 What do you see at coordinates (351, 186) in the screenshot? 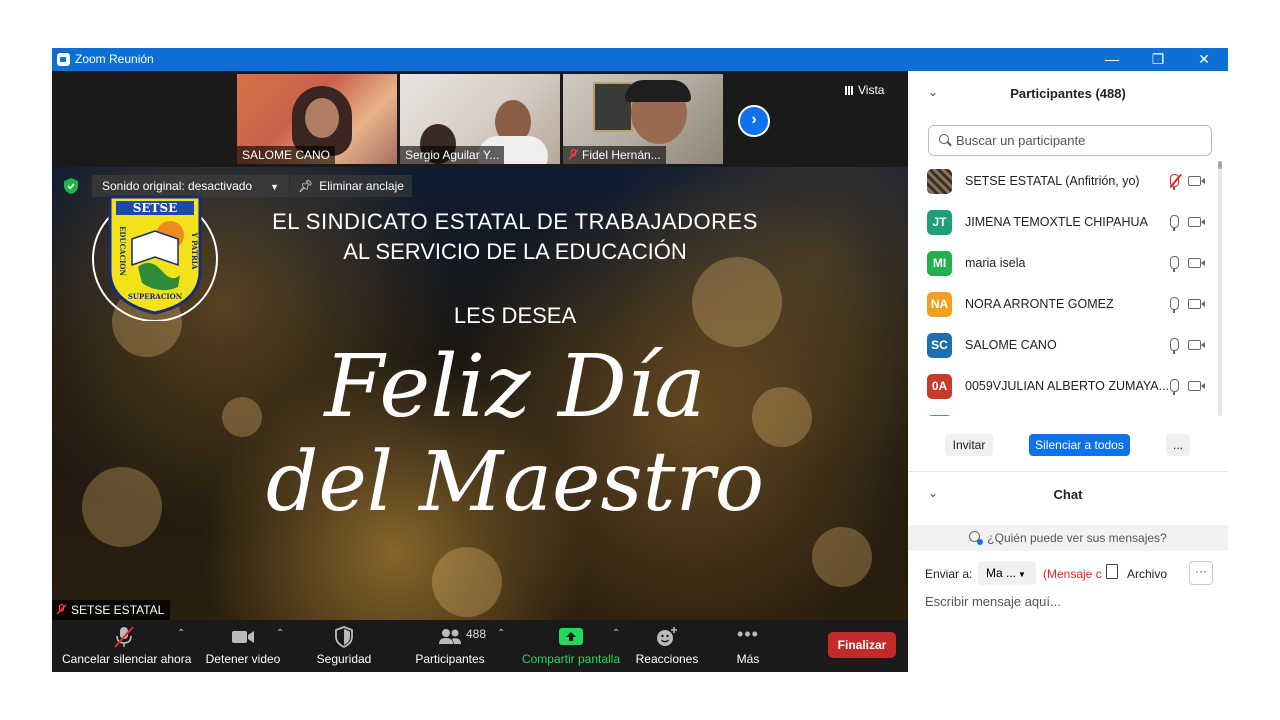
I see `unpin-button: 📌︎ Eliminar anclaje` at bounding box center [351, 186].